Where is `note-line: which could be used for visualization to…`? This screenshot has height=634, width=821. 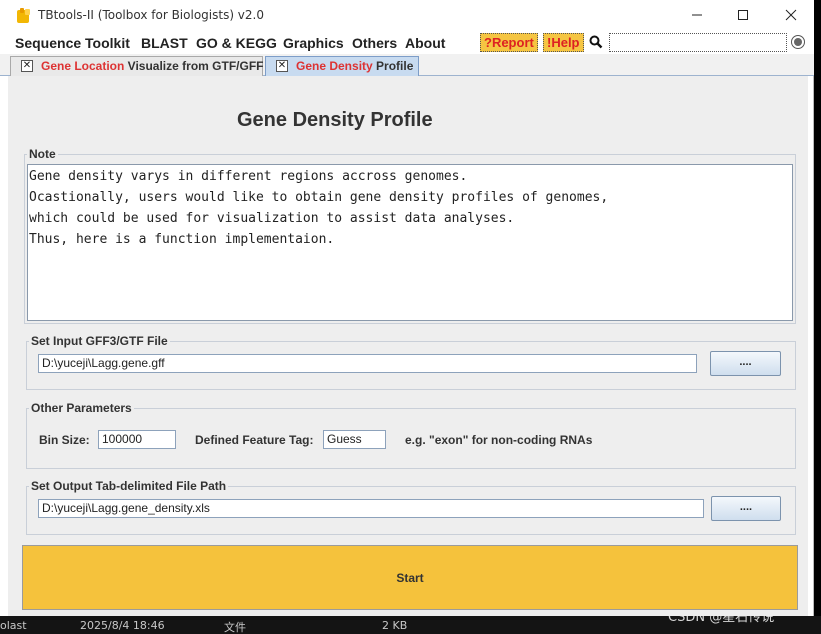 note-line: which could be used for visualization to… is located at coordinates (272, 218).